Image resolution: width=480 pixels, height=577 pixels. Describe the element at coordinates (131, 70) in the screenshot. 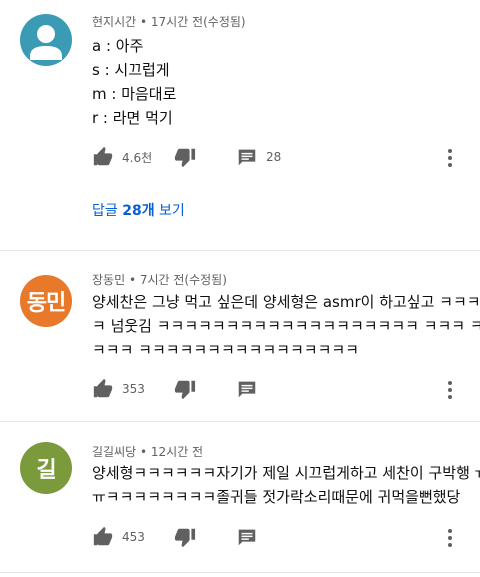

I see `comment-line: s : 시끄럽게` at that location.